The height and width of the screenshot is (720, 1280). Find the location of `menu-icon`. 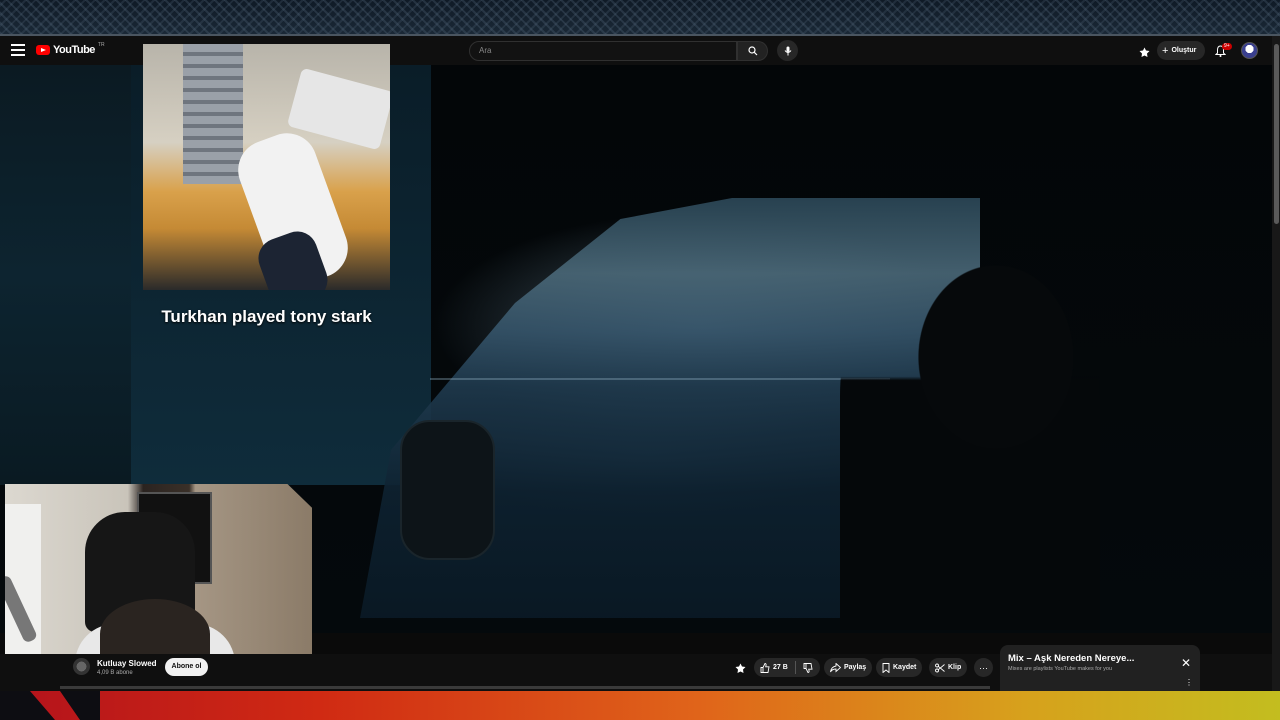

menu-icon is located at coordinates (18, 50).